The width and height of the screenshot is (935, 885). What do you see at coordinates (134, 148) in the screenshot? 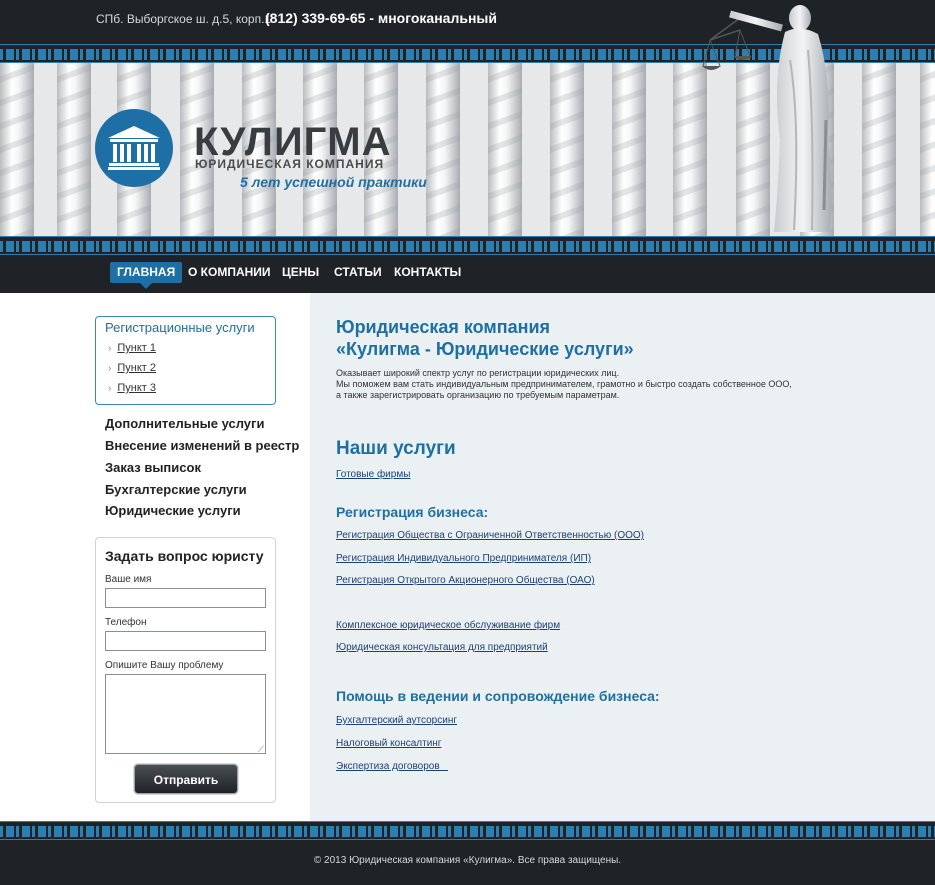
I see `logo-icon` at bounding box center [134, 148].